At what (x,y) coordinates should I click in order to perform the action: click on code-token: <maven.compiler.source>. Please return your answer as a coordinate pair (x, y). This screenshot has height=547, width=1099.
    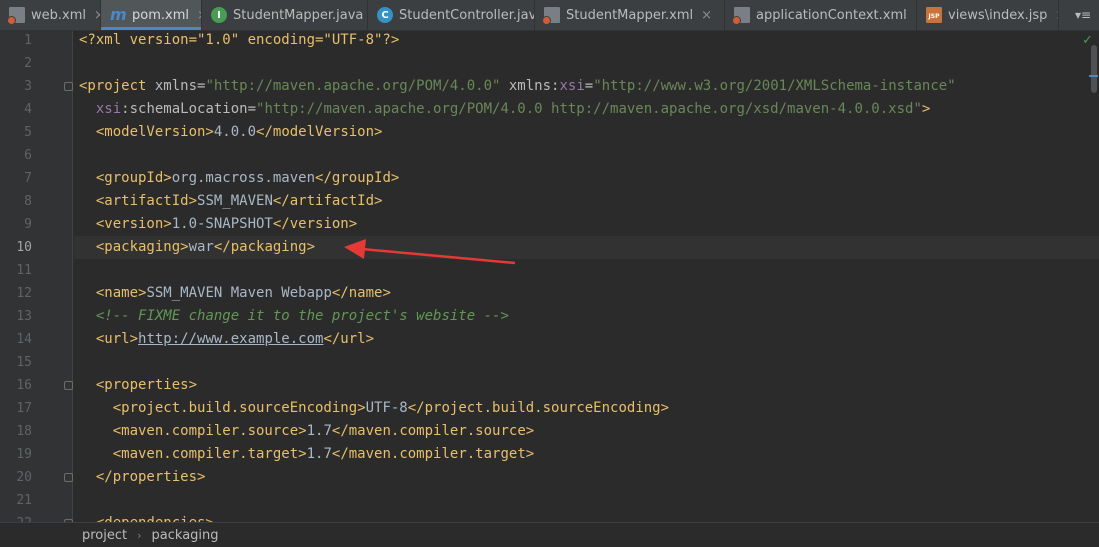
    Looking at the image, I should click on (209, 431).